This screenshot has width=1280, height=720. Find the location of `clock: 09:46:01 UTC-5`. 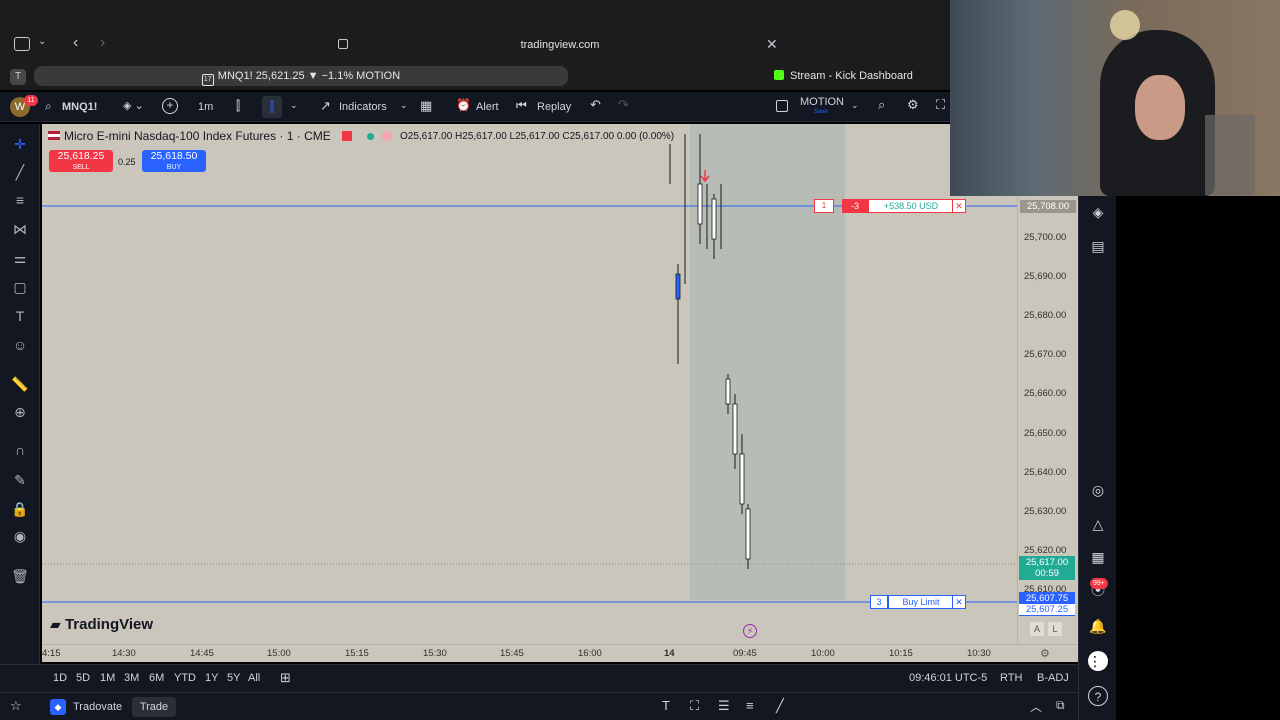

clock: 09:46:01 UTC-5 is located at coordinates (948, 678).